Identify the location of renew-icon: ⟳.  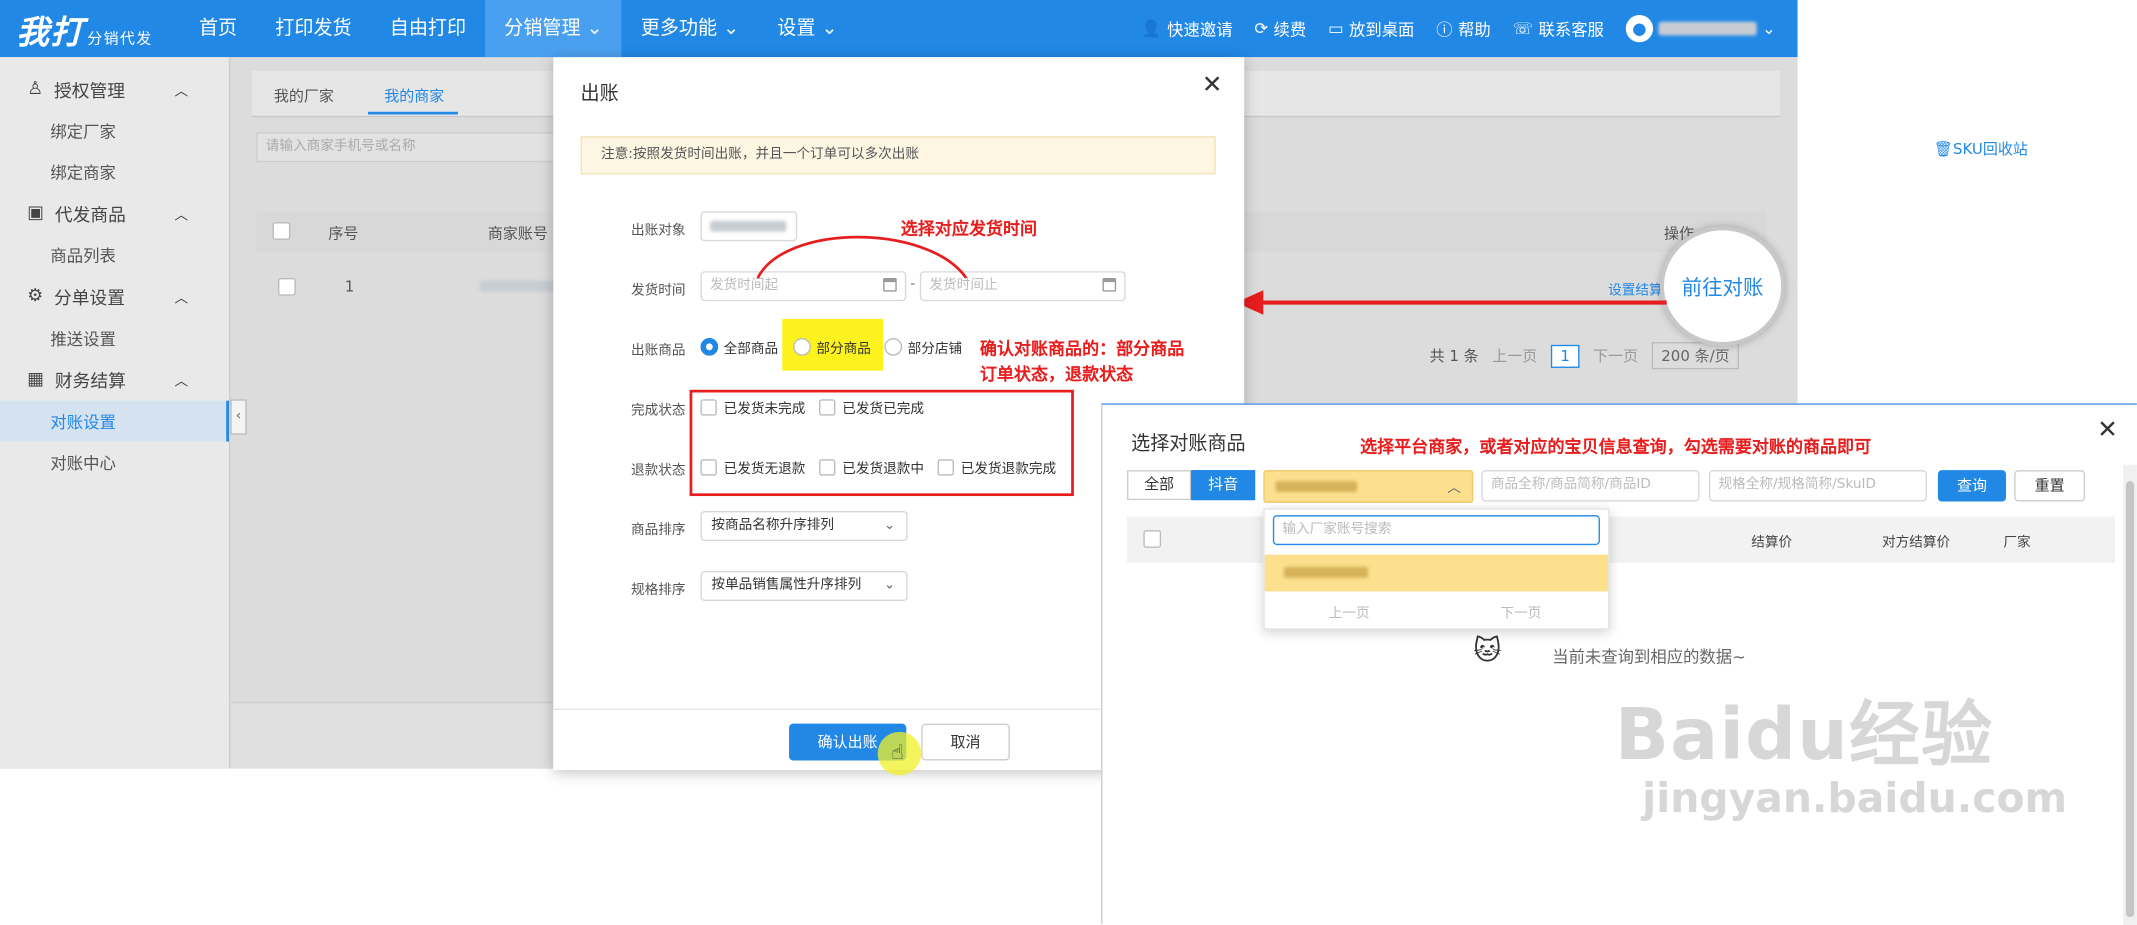
(1261, 29).